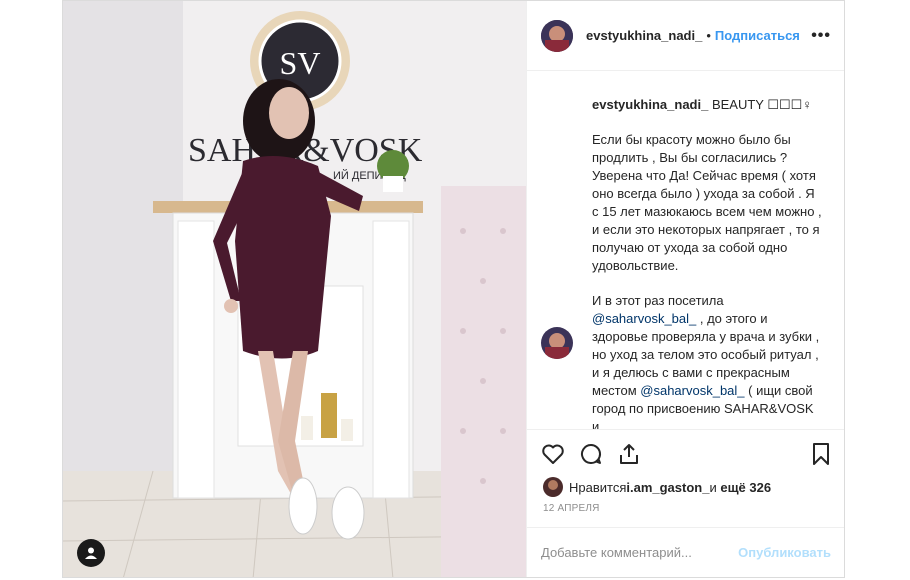 This screenshot has width=910, height=580. I want to click on publish-button: Опубликовать, so click(784, 552).